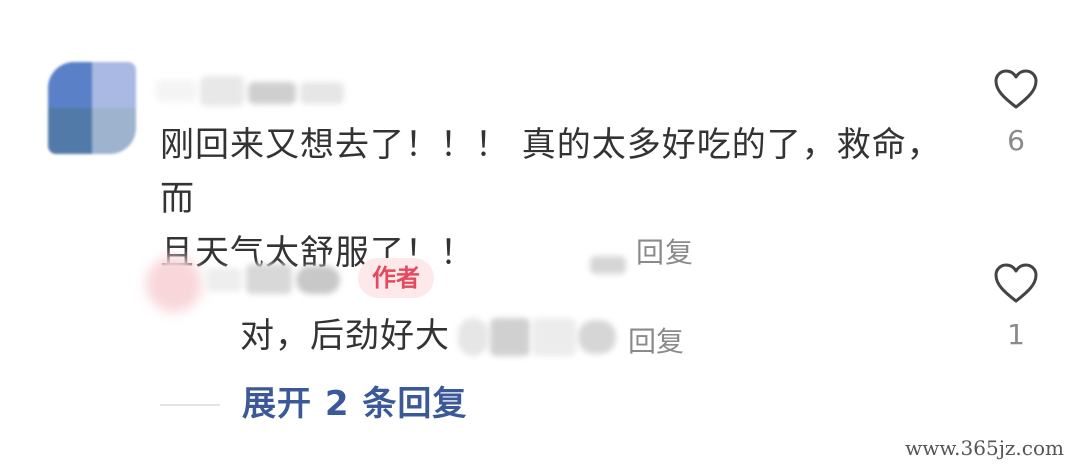 This screenshot has height=468, width=1080. Describe the element at coordinates (256, 91) in the screenshot. I see `commenter-username-redacted` at that location.